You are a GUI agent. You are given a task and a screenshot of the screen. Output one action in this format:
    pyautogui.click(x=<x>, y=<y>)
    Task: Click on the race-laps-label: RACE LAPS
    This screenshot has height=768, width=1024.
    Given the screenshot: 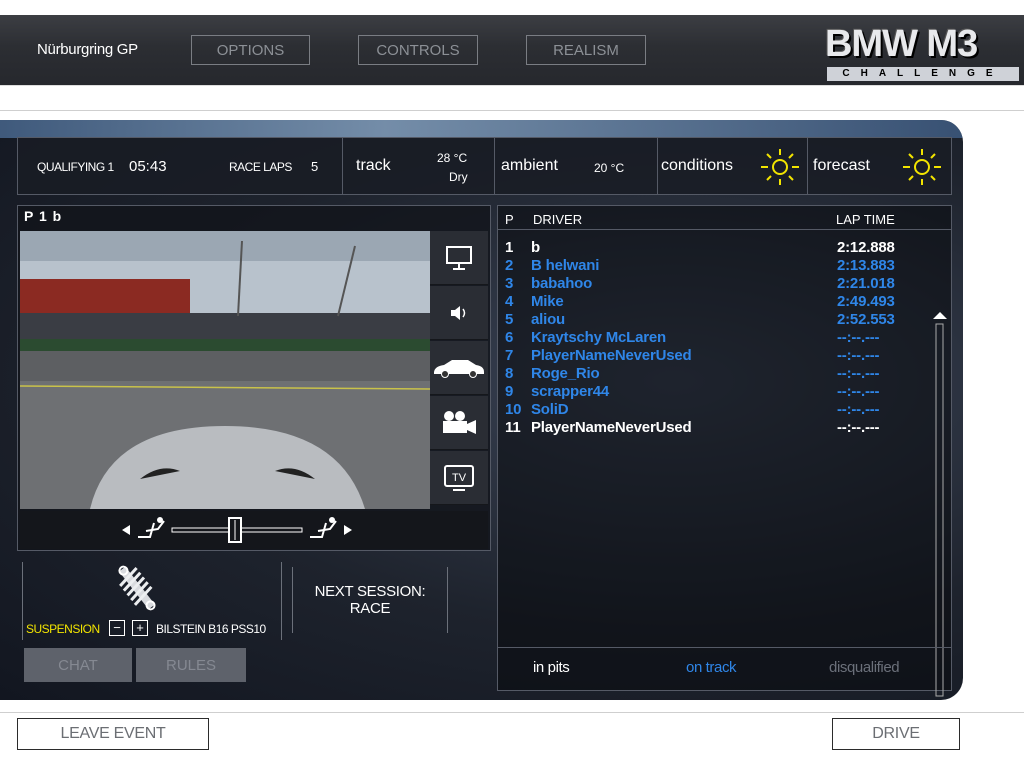 What is the action you would take?
    pyautogui.click(x=260, y=167)
    